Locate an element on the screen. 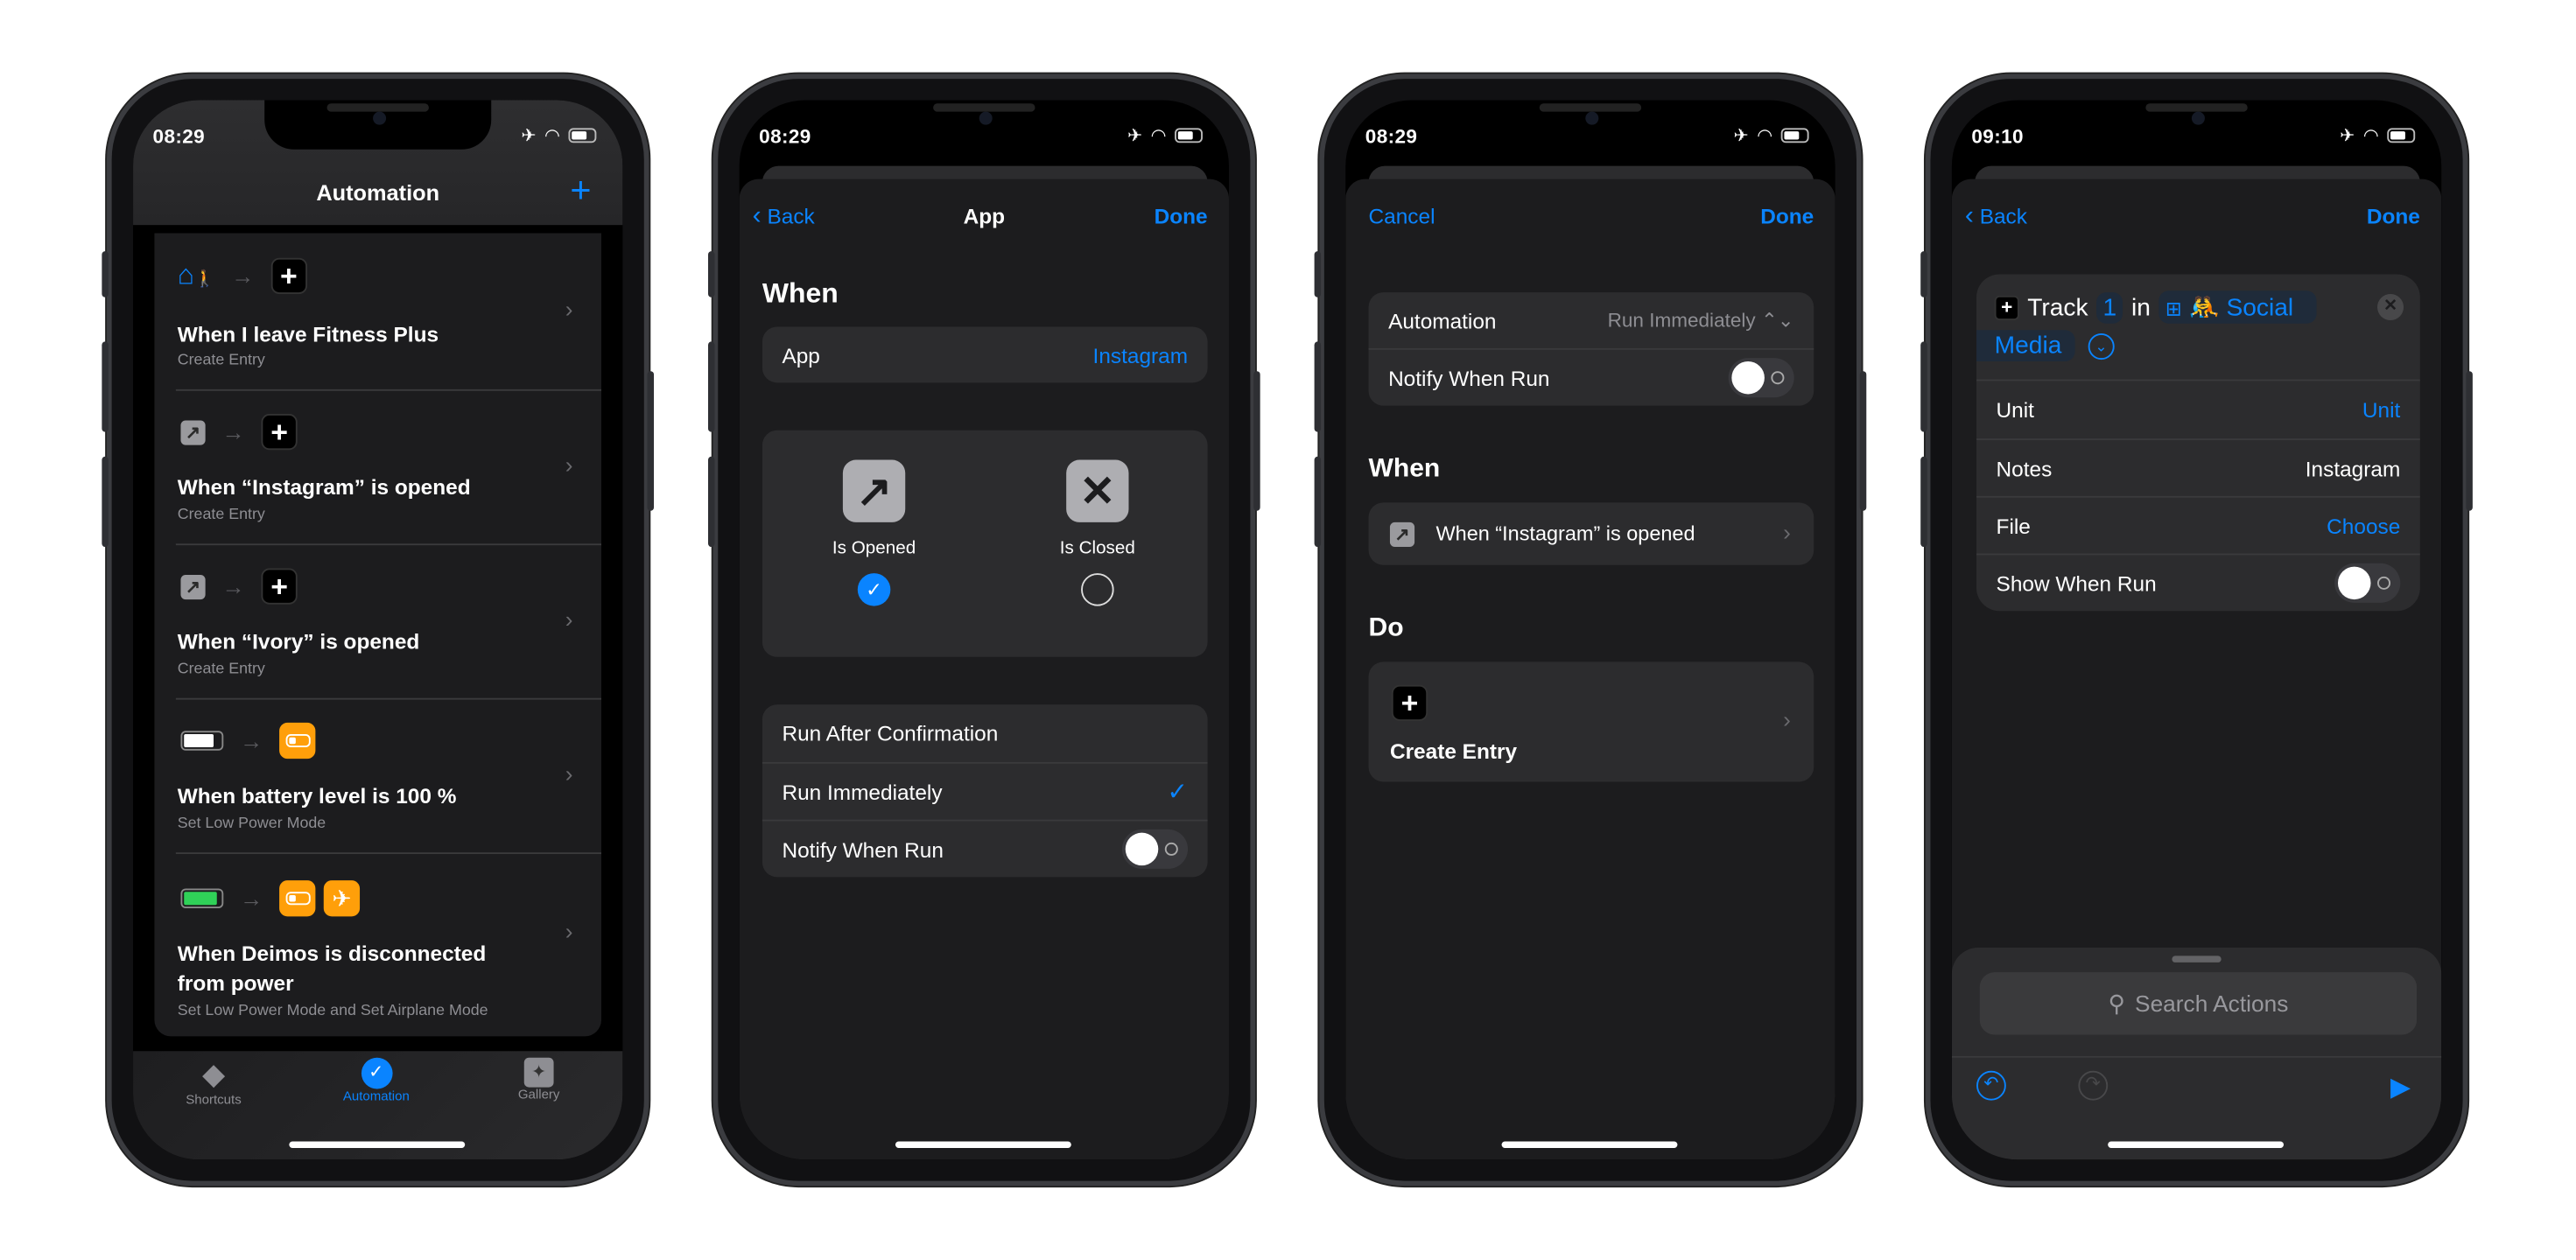 Image resolution: width=2576 pixels, height=1260 pixels. file-row: File Choose is located at coordinates (2198, 524).